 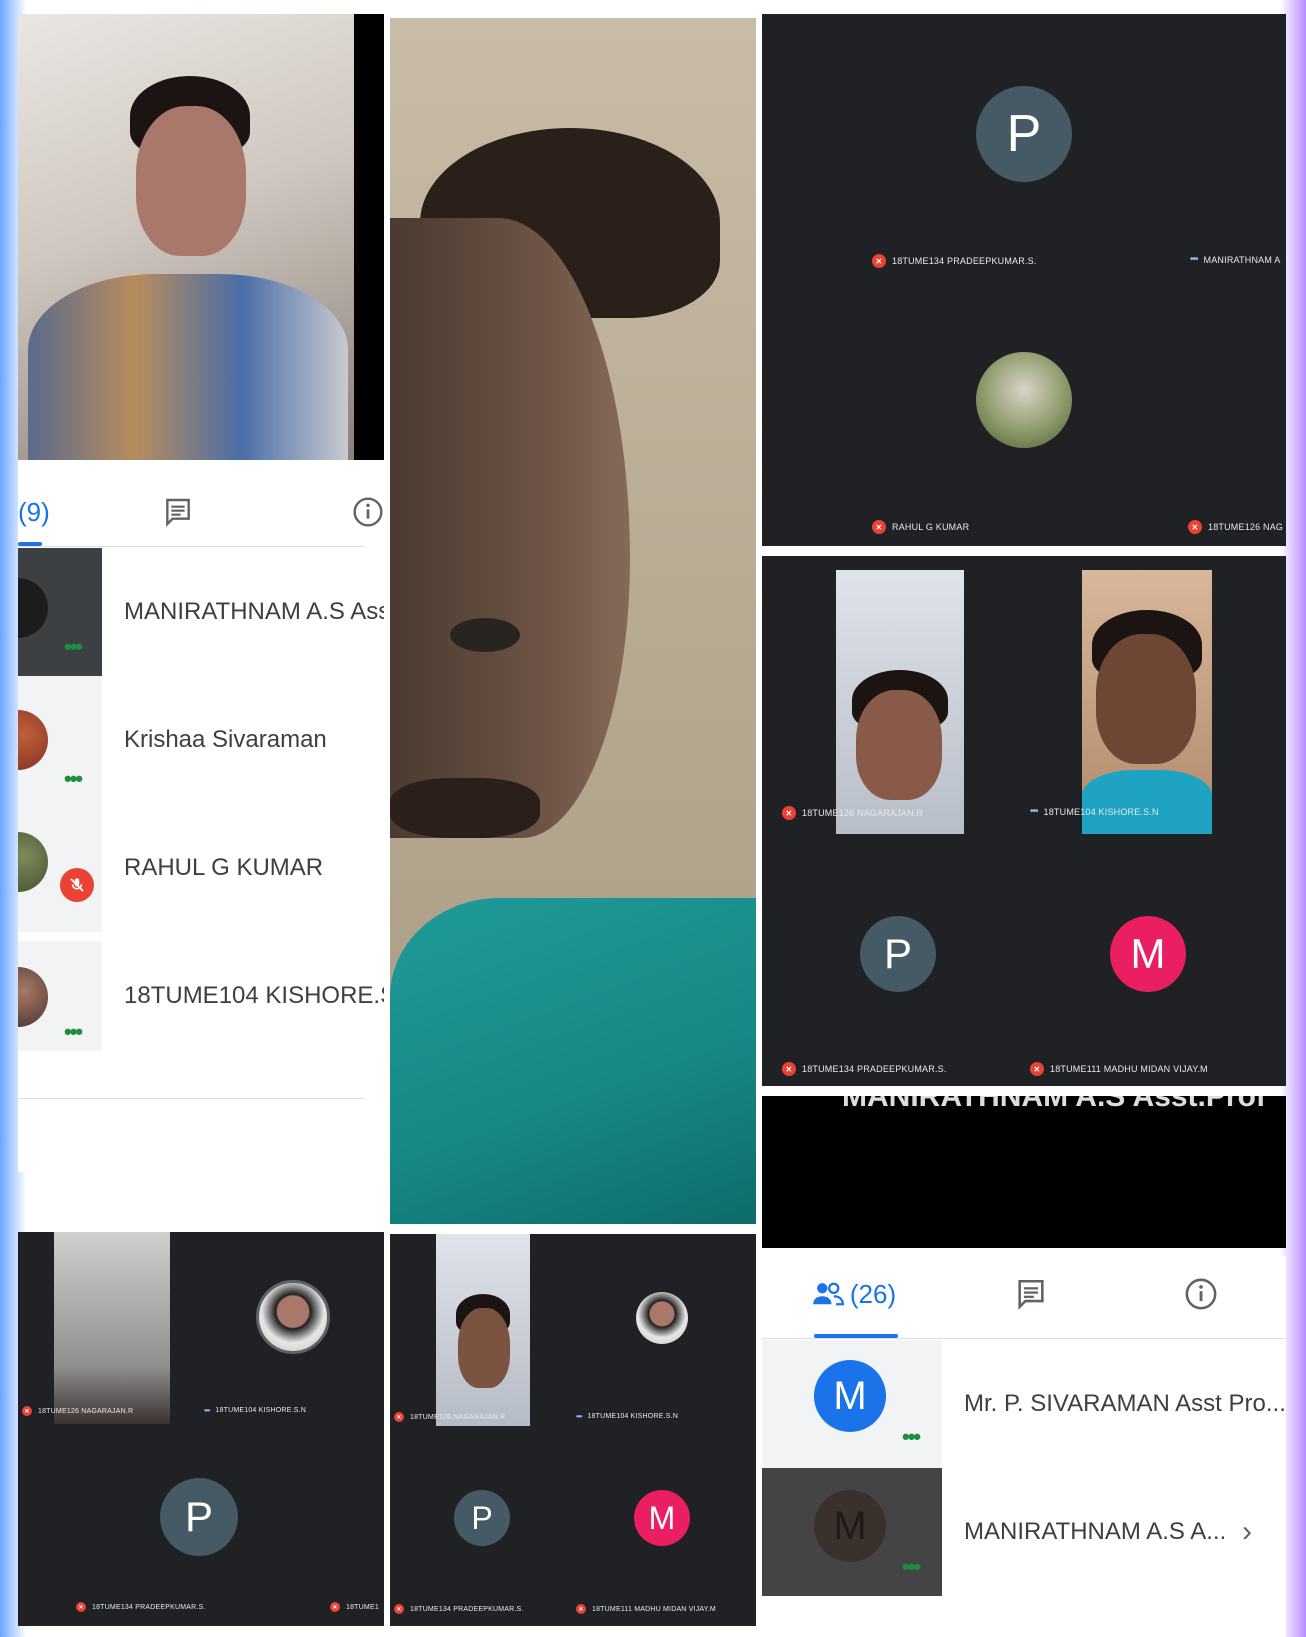 I want to click on participant-count: (26), so click(x=873, y=1293).